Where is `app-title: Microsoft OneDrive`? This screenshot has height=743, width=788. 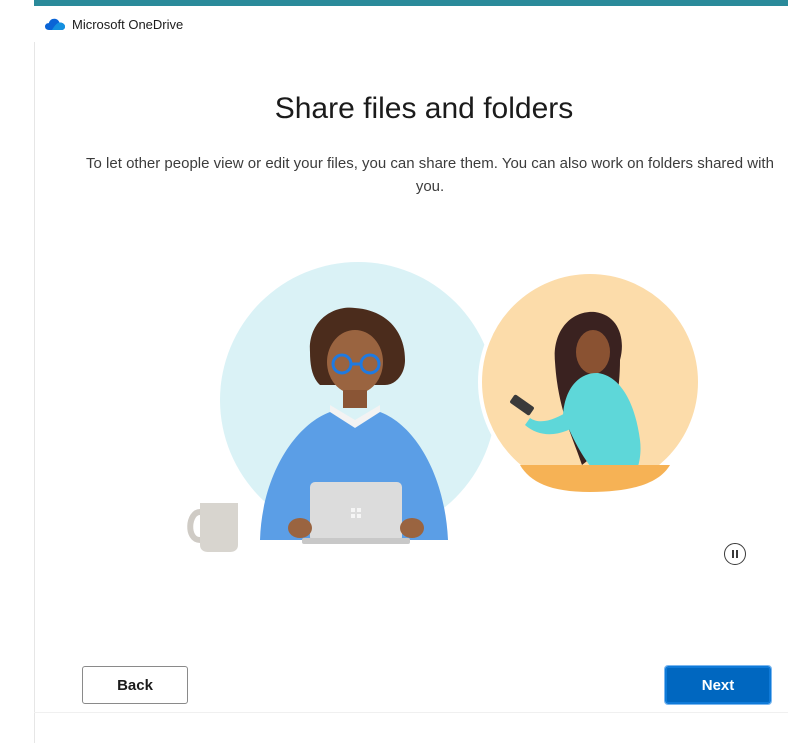
app-title: Microsoft OneDrive is located at coordinates (128, 24).